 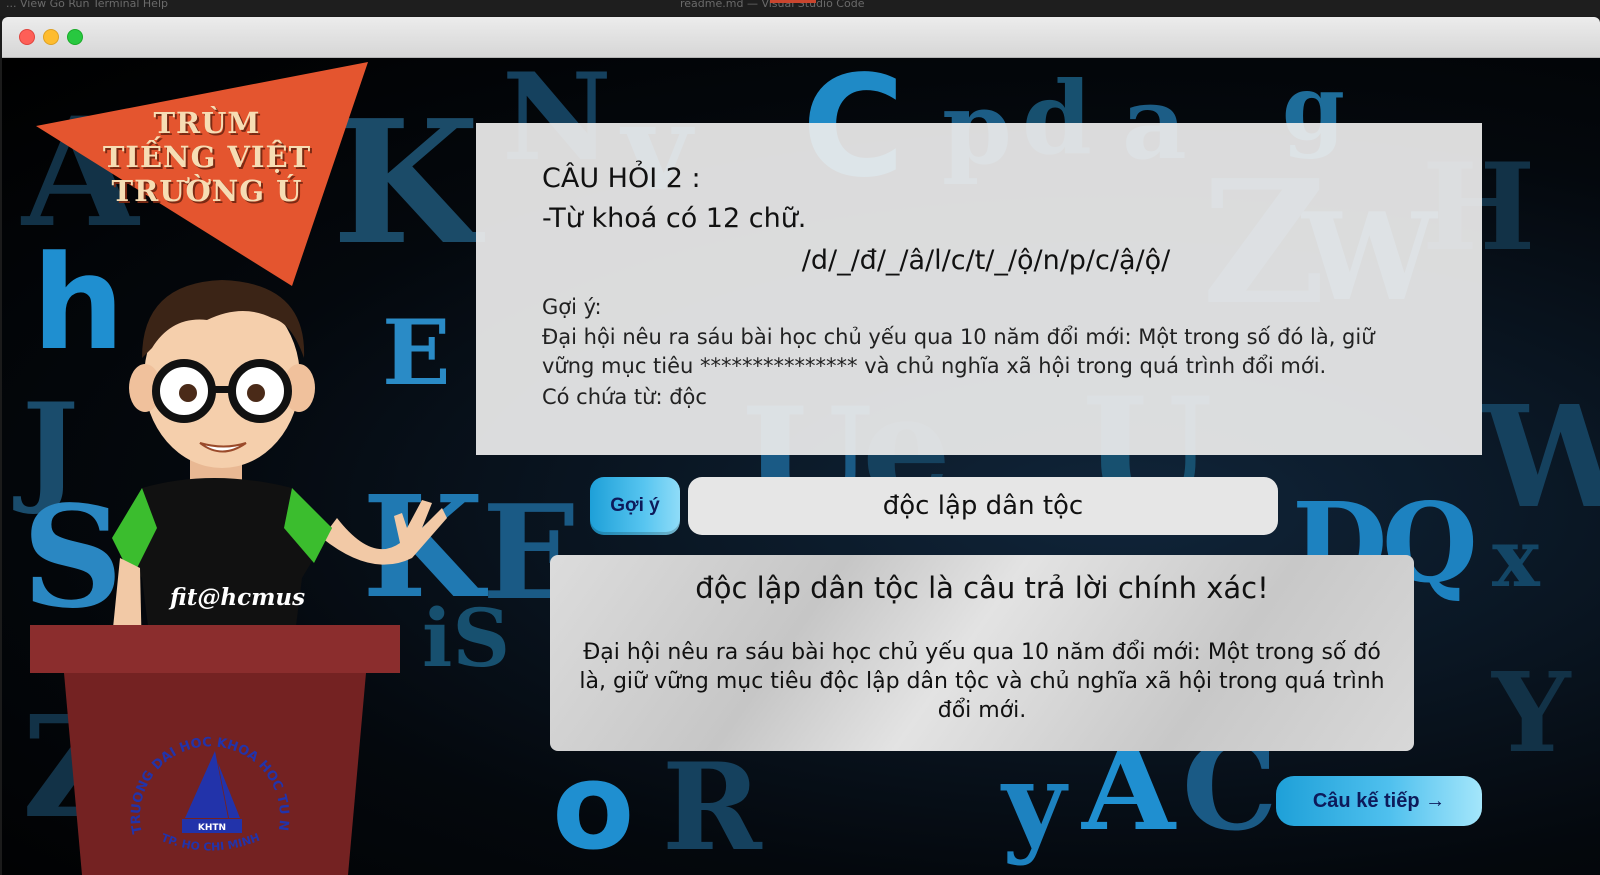 I want to click on maximize-window-button, so click(x=75, y=37).